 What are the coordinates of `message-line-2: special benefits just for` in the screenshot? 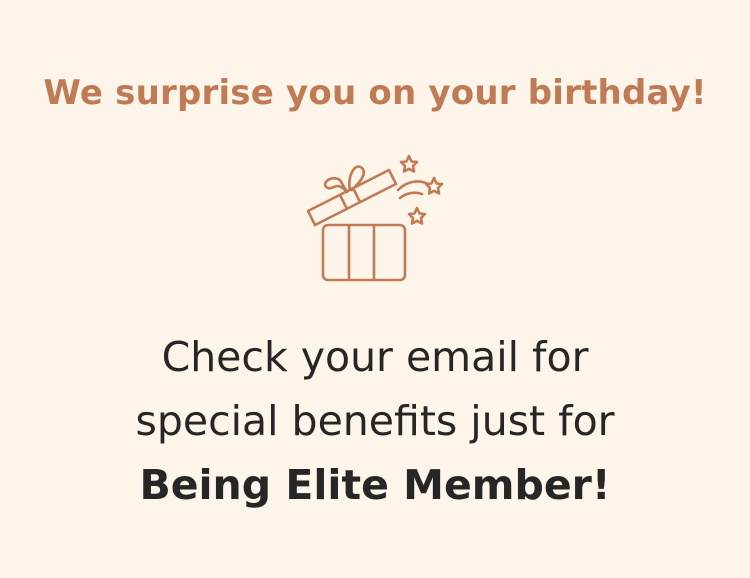 It's located at (375, 421).